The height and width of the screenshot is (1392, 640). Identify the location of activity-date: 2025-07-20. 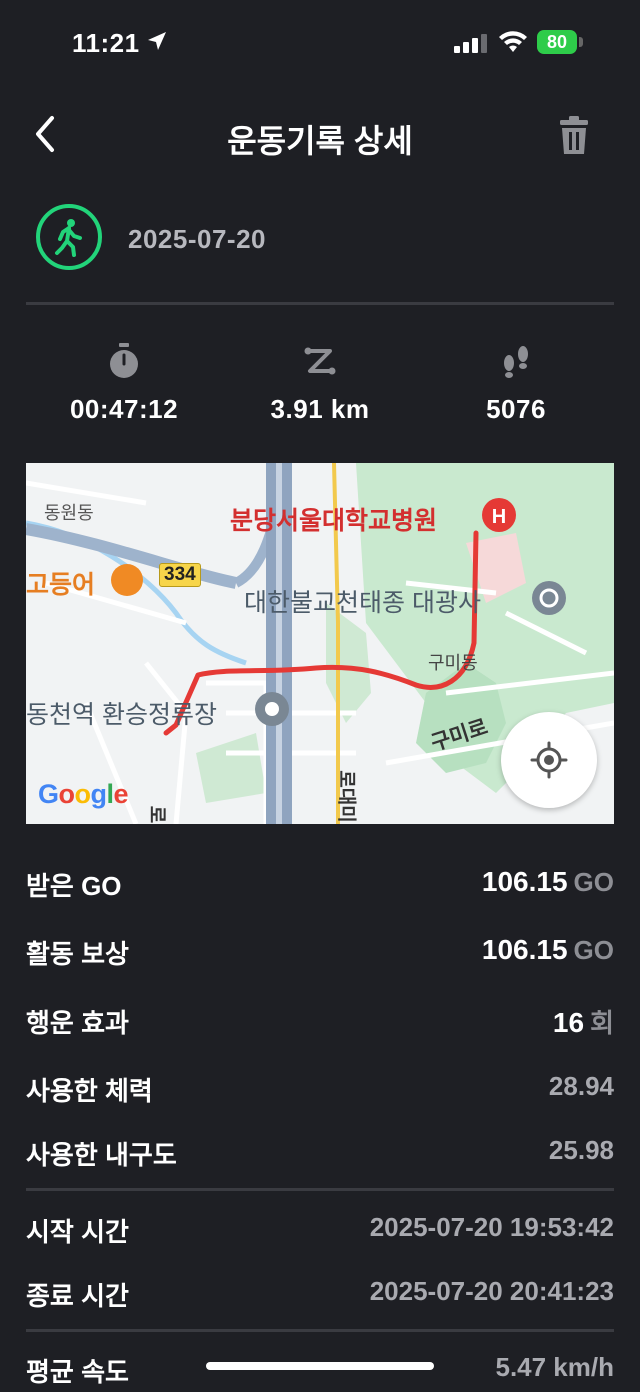
(197, 239).